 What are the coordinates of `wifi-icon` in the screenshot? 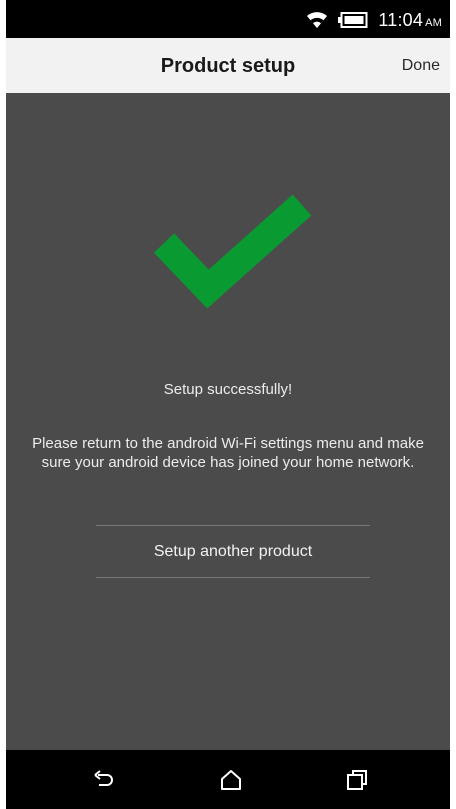 It's located at (317, 20).